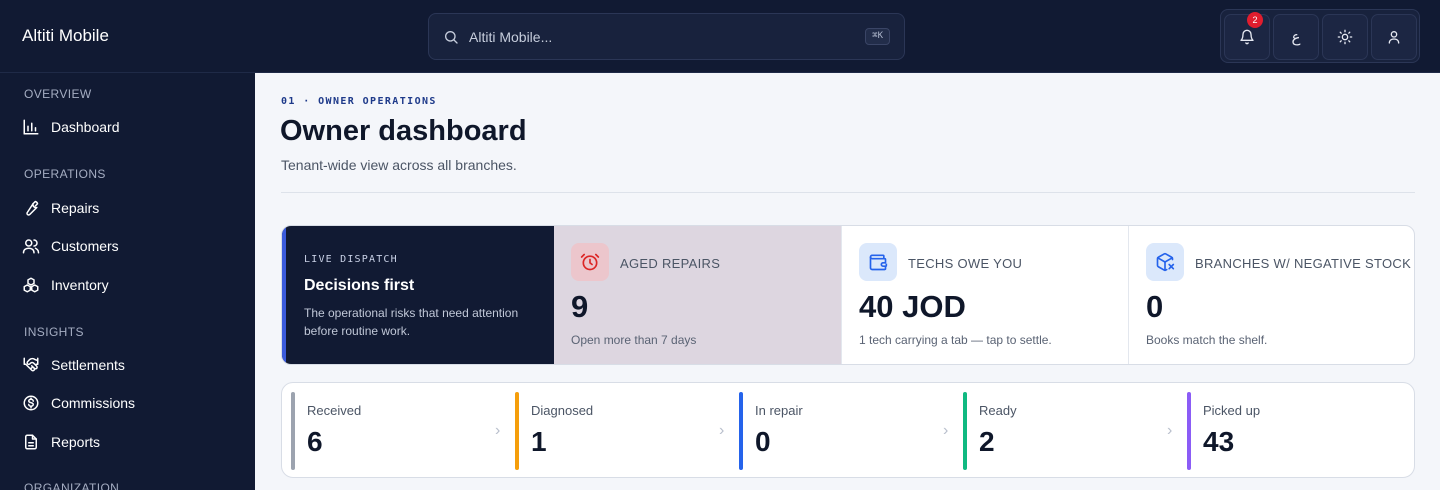 The width and height of the screenshot is (1440, 490). What do you see at coordinates (315, 441) in the screenshot?
I see `stage-count: 6` at bounding box center [315, 441].